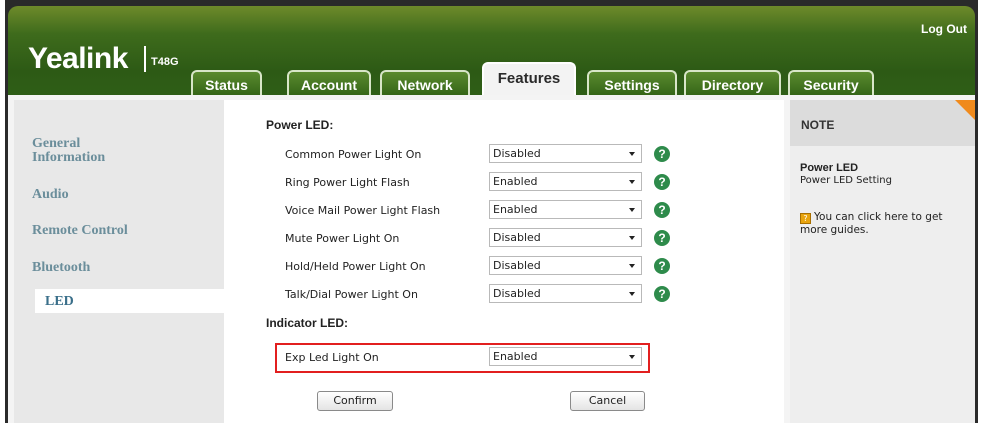 This screenshot has height=423, width=981. What do you see at coordinates (944, 29) in the screenshot?
I see `logout-link: Log Out` at bounding box center [944, 29].